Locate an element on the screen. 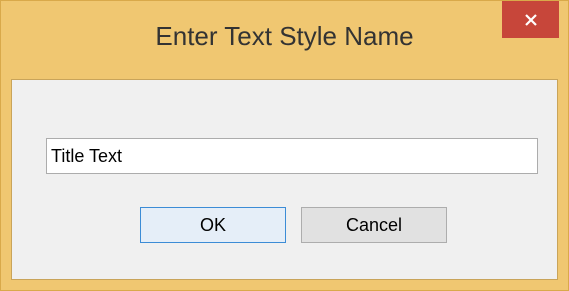 The image size is (569, 291). close-icon is located at coordinates (530, 19).